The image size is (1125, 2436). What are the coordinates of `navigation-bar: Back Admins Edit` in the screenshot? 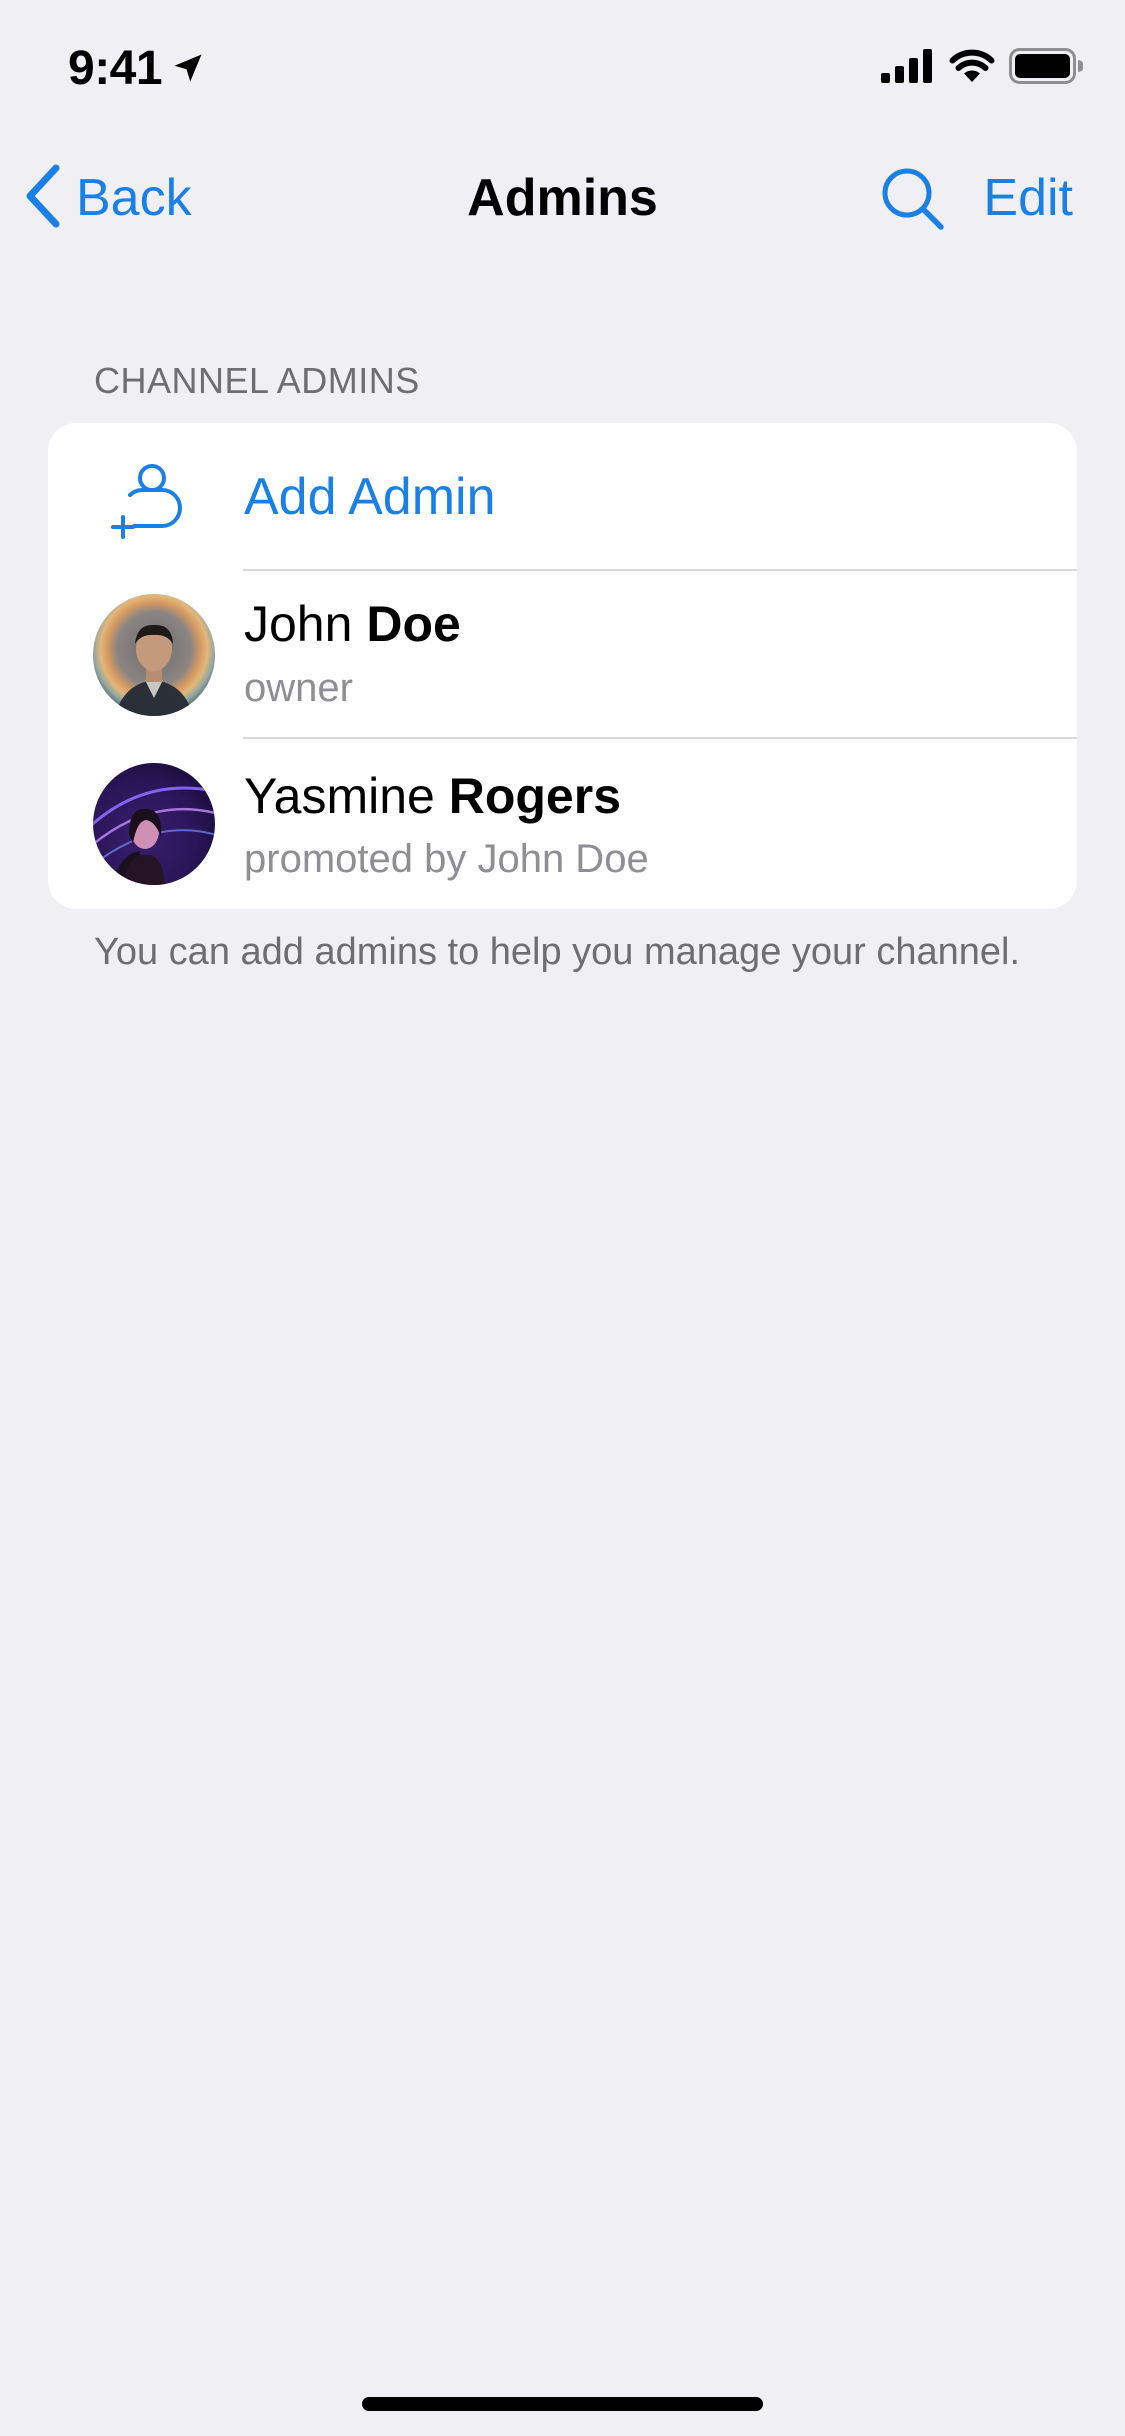 It's located at (562, 198).